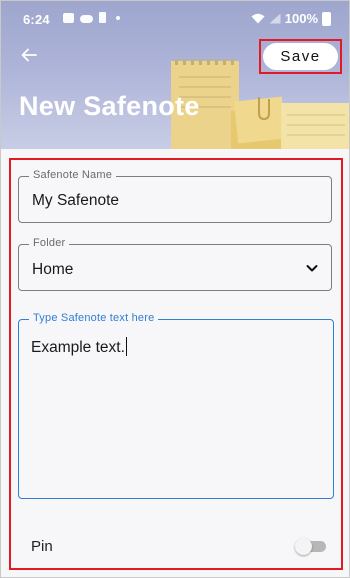  I want to click on safenote-text-value: Example text., so click(79, 347).